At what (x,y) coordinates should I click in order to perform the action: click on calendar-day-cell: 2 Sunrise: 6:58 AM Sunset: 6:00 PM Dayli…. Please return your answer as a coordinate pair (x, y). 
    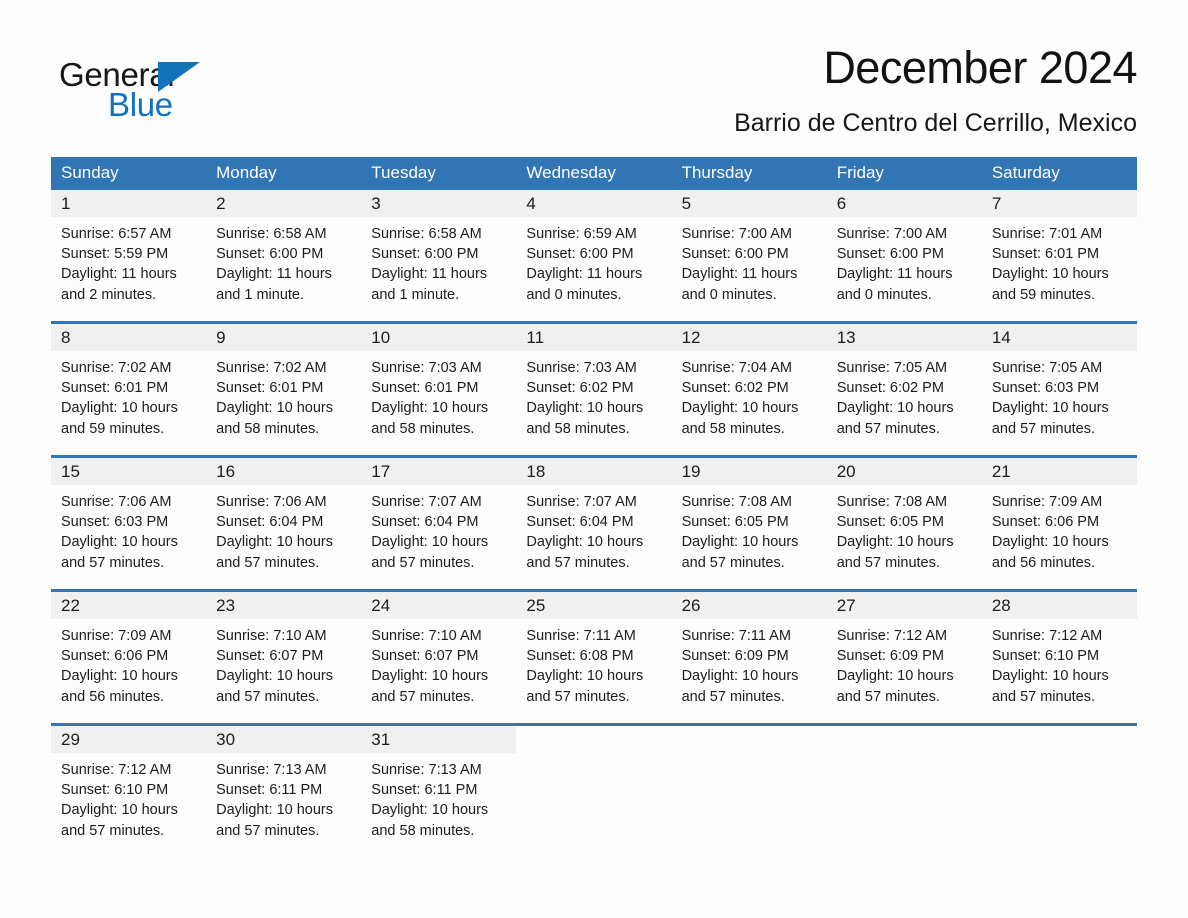
    Looking at the image, I should click on (284, 256).